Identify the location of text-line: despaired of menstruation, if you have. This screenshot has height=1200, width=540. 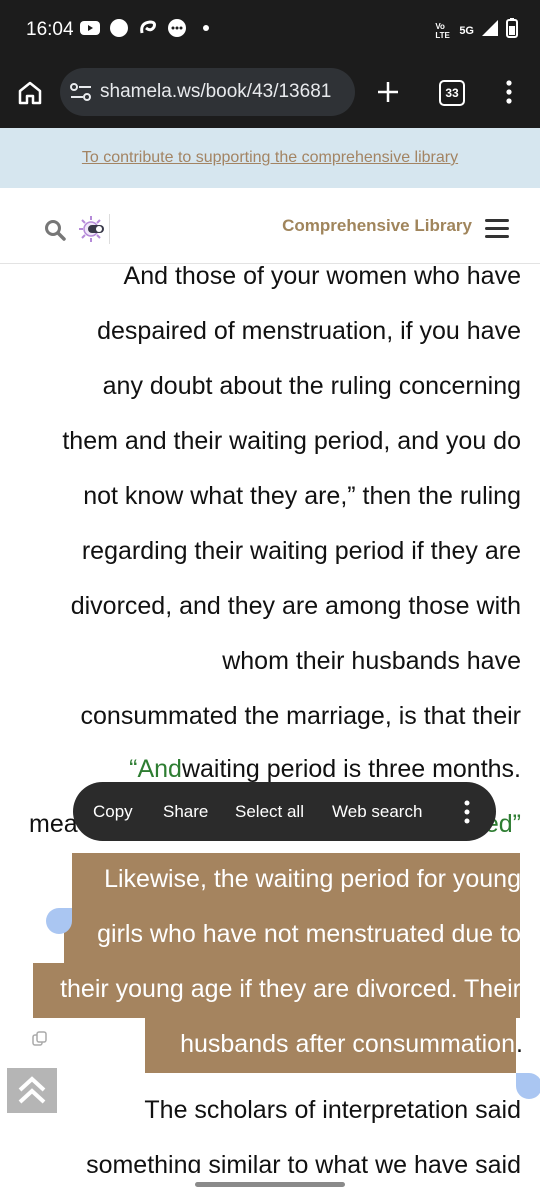
(309, 331).